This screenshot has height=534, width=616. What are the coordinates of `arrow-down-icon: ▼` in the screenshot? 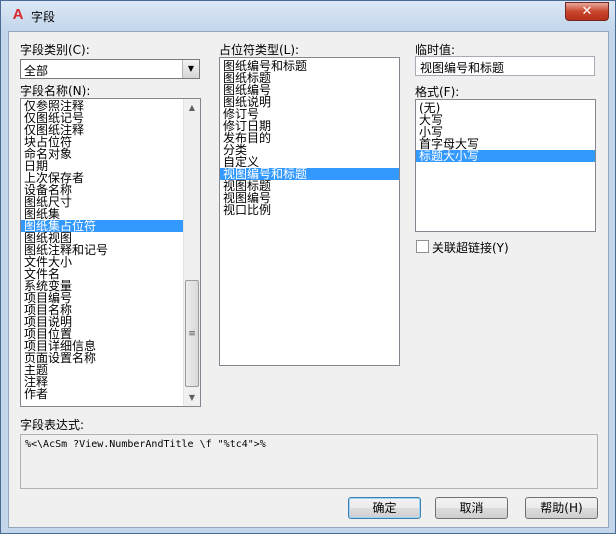 It's located at (192, 397).